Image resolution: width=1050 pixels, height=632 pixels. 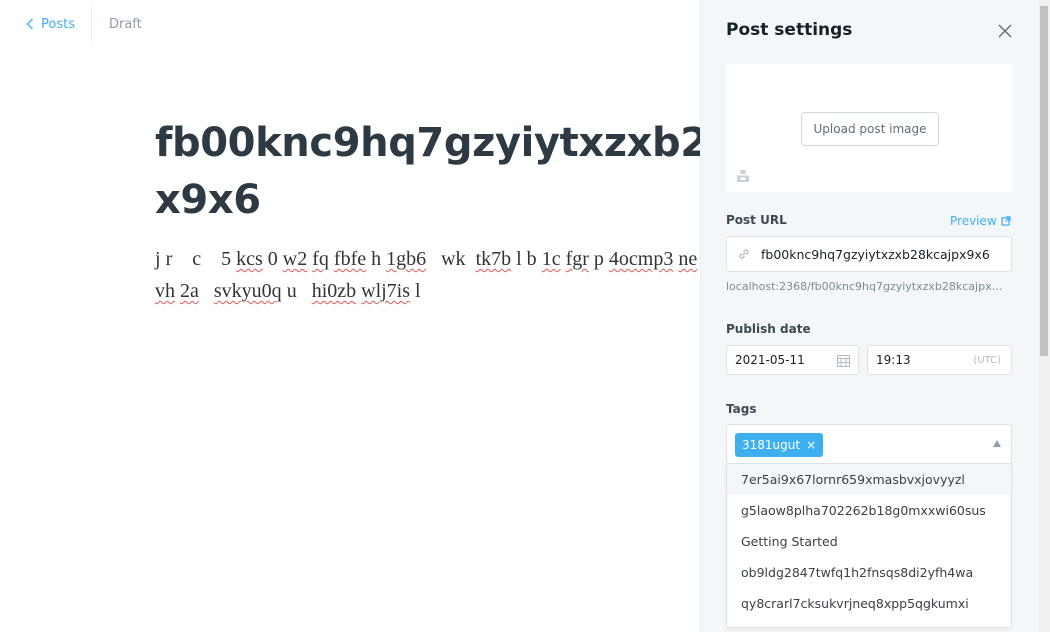 I want to click on misspelled-word: vh, so click(x=165, y=291).